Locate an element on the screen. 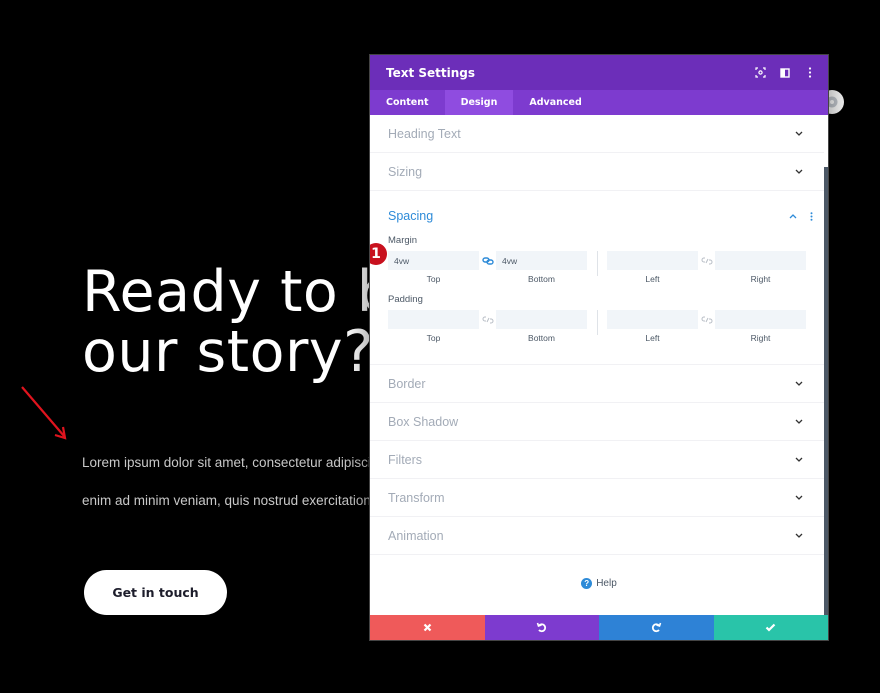 Image resolution: width=880 pixels, height=693 pixels. padding-label: Padding is located at coordinates (405, 299).